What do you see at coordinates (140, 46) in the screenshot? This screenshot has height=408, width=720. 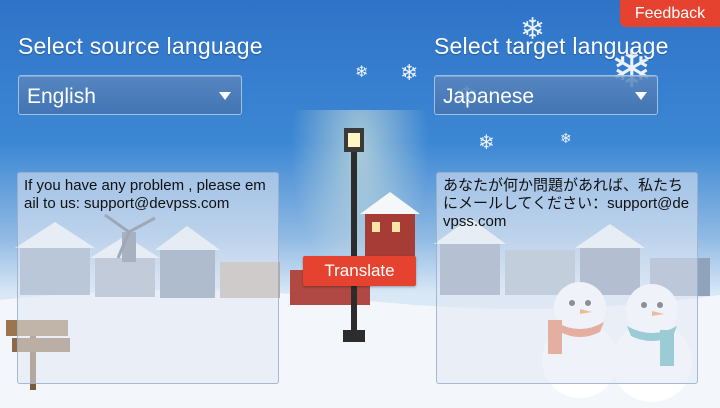 I see `source-language-label: Select source language` at bounding box center [140, 46].